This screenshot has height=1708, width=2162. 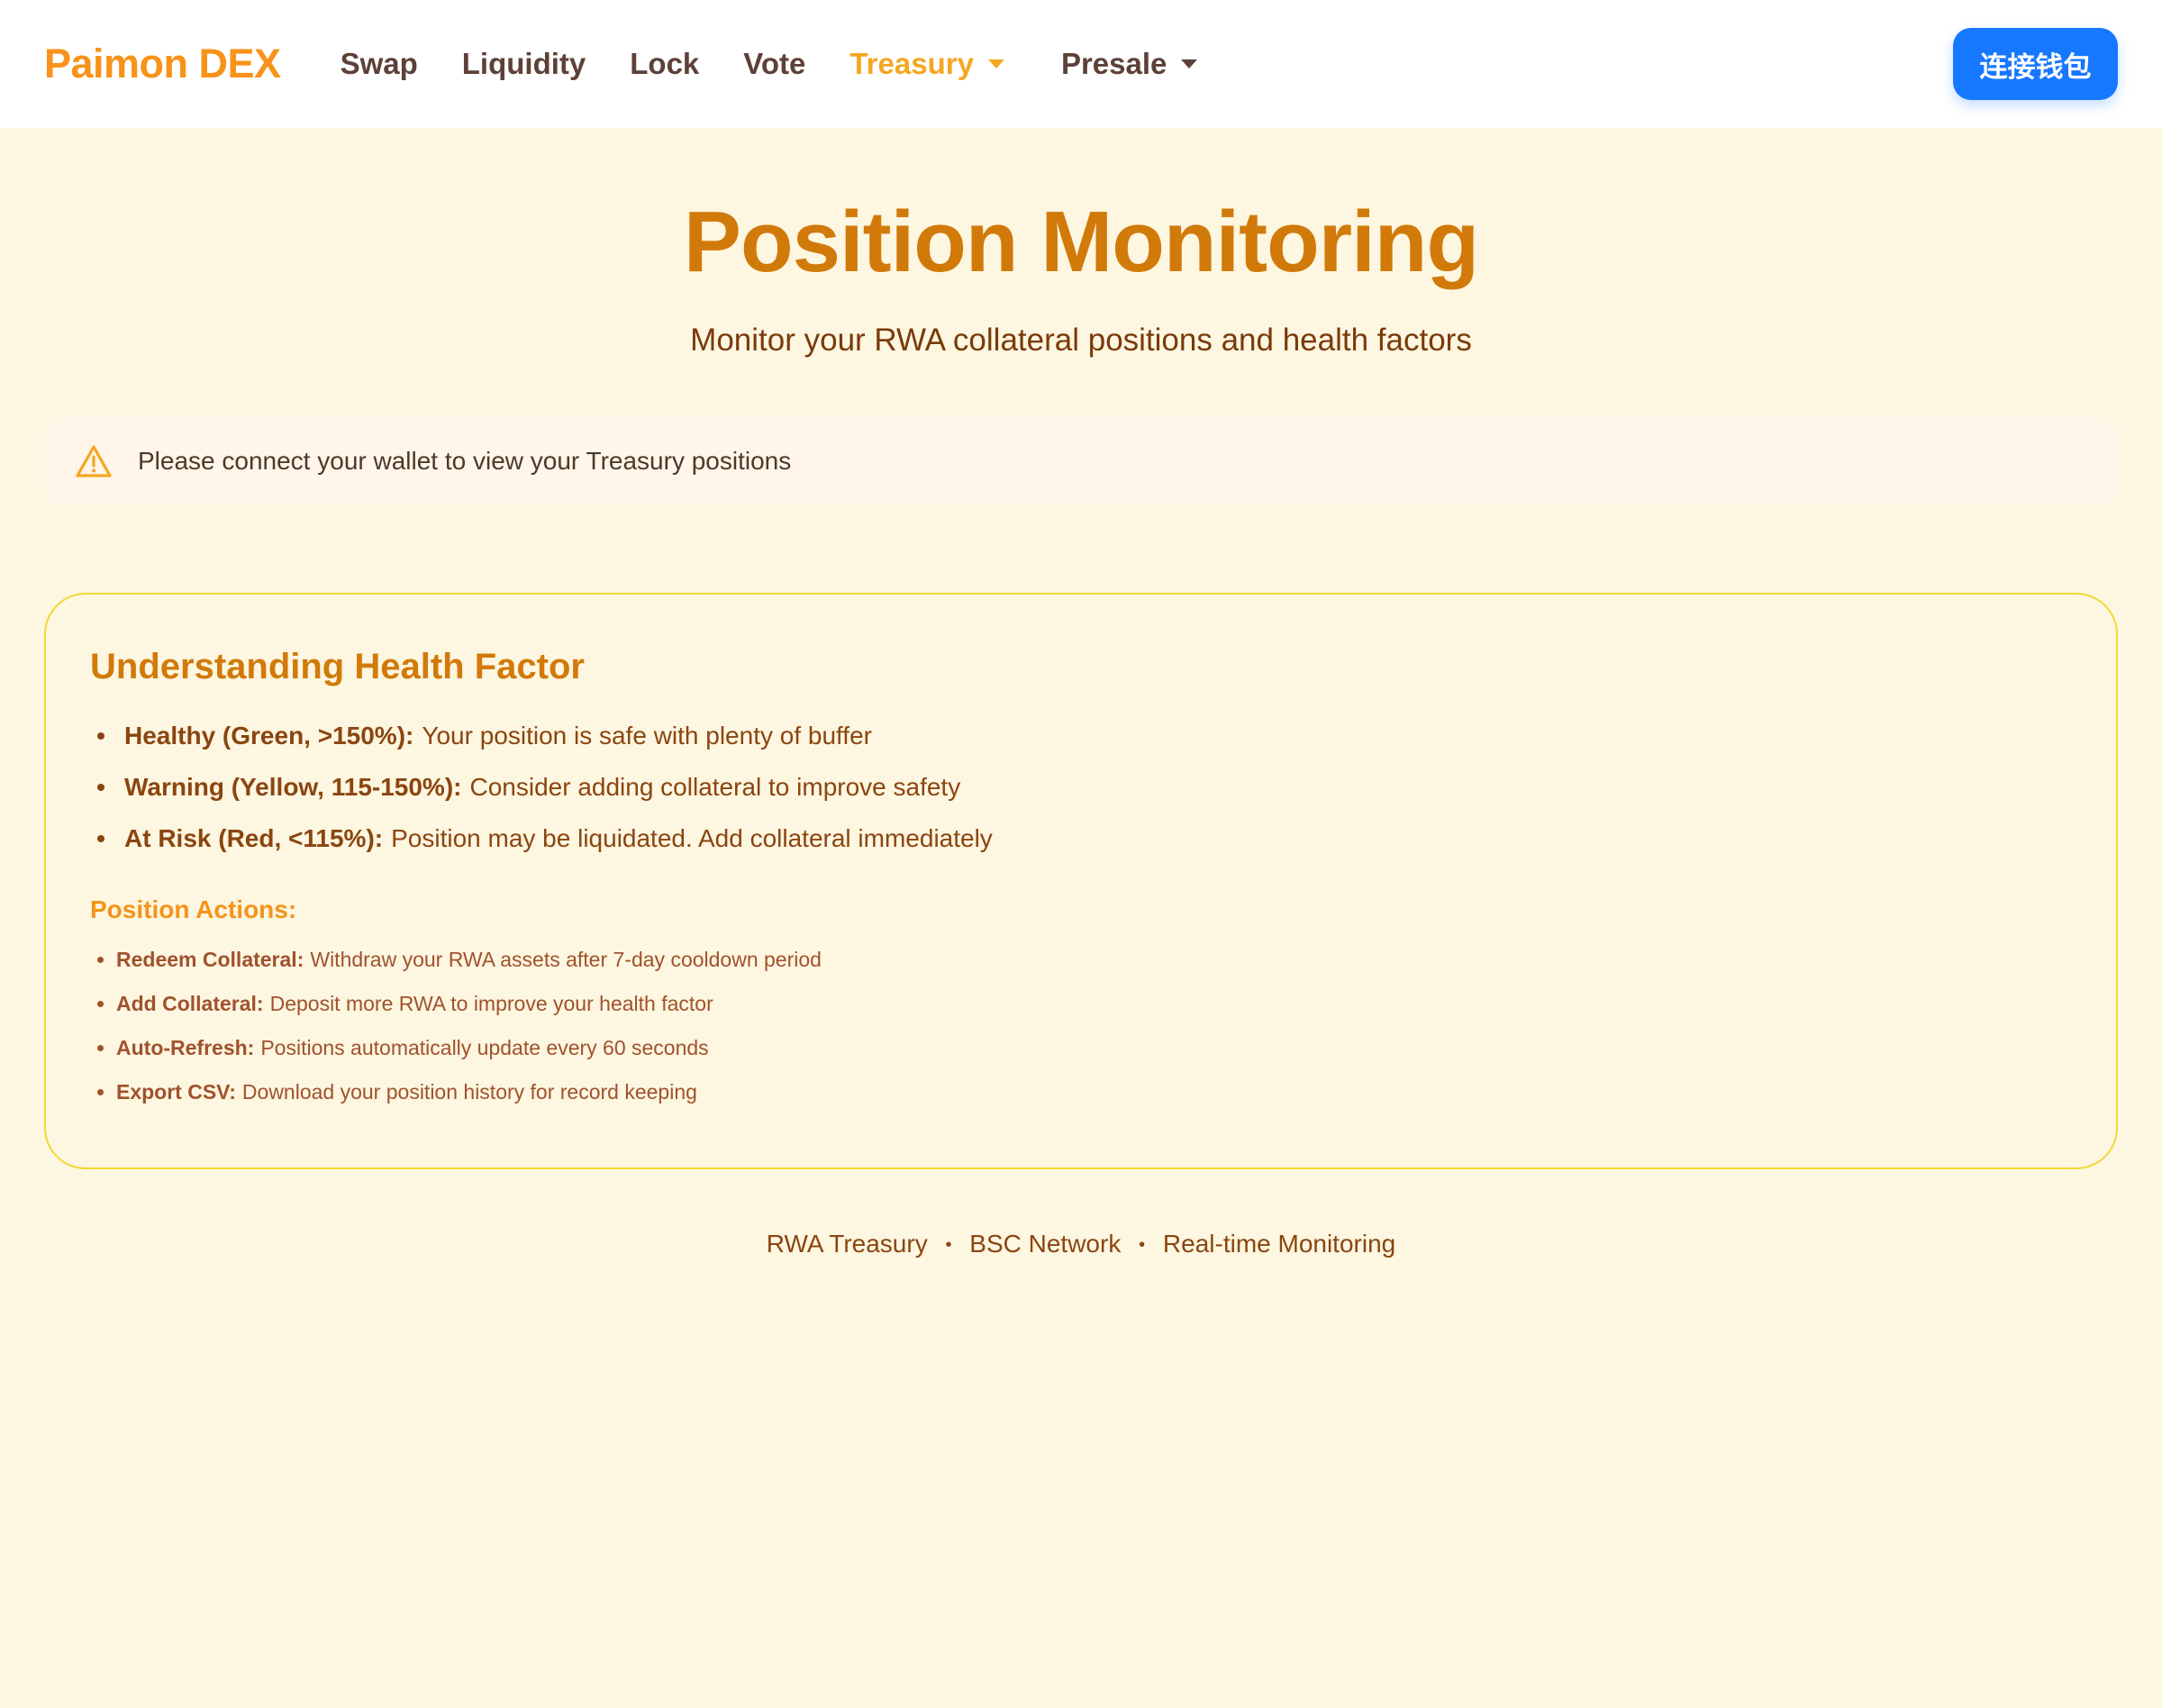 What do you see at coordinates (185, 1047) in the screenshot?
I see `action-label: Auto-Refresh:` at bounding box center [185, 1047].